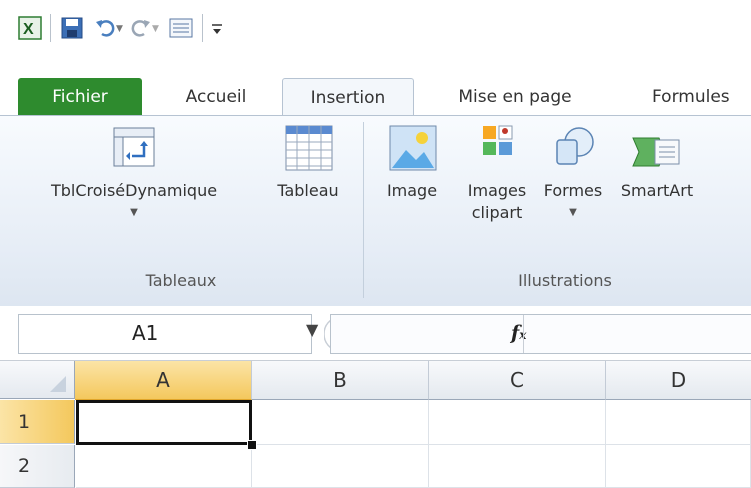 This screenshot has width=751, height=488. I want to click on column-header-a: A, so click(163, 380).